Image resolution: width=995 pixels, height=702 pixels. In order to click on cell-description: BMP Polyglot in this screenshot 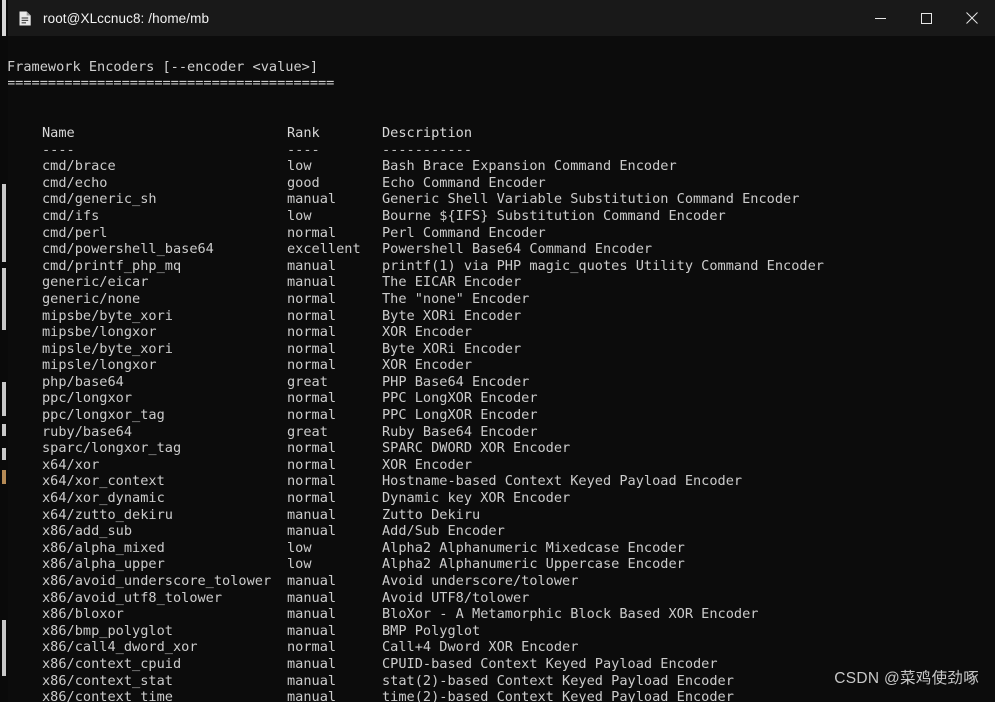, I will do `click(431, 630)`.